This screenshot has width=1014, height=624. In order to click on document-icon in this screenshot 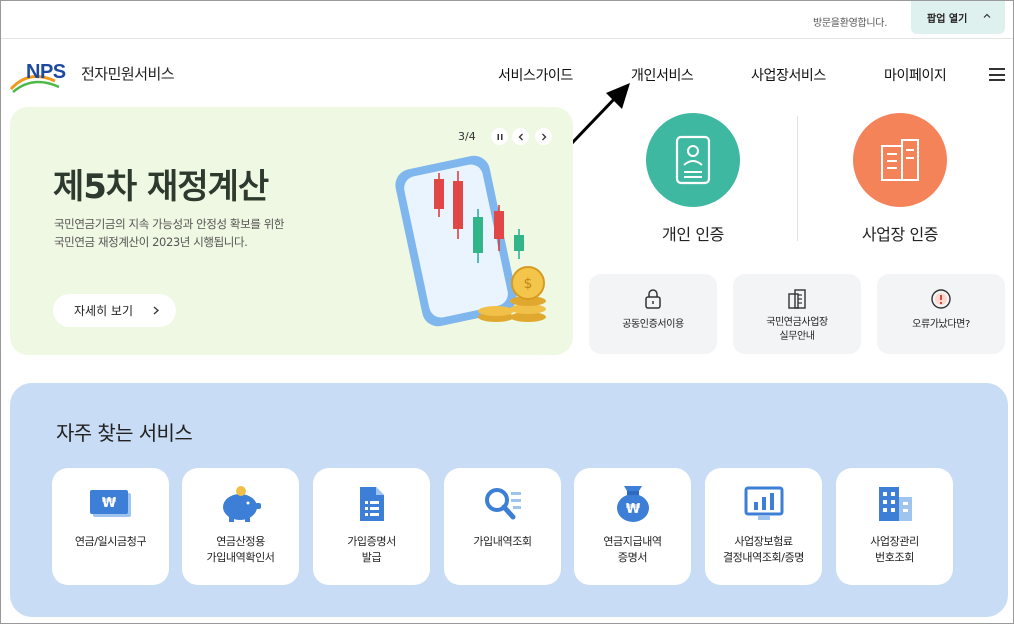, I will do `click(371, 504)`.